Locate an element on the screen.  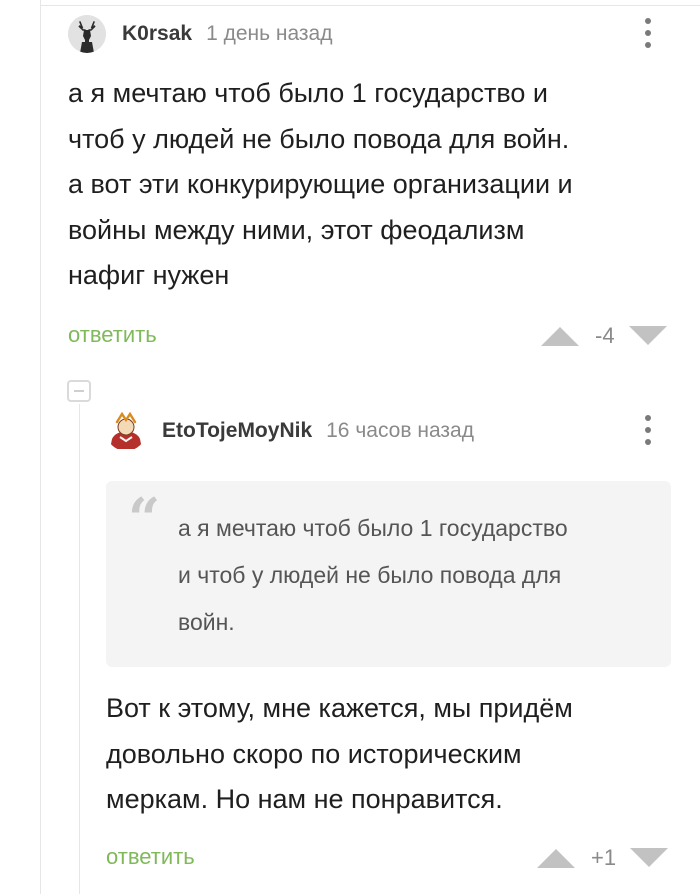
quote-line: и чтоб у людей не было повода для is located at coordinates (370, 575).